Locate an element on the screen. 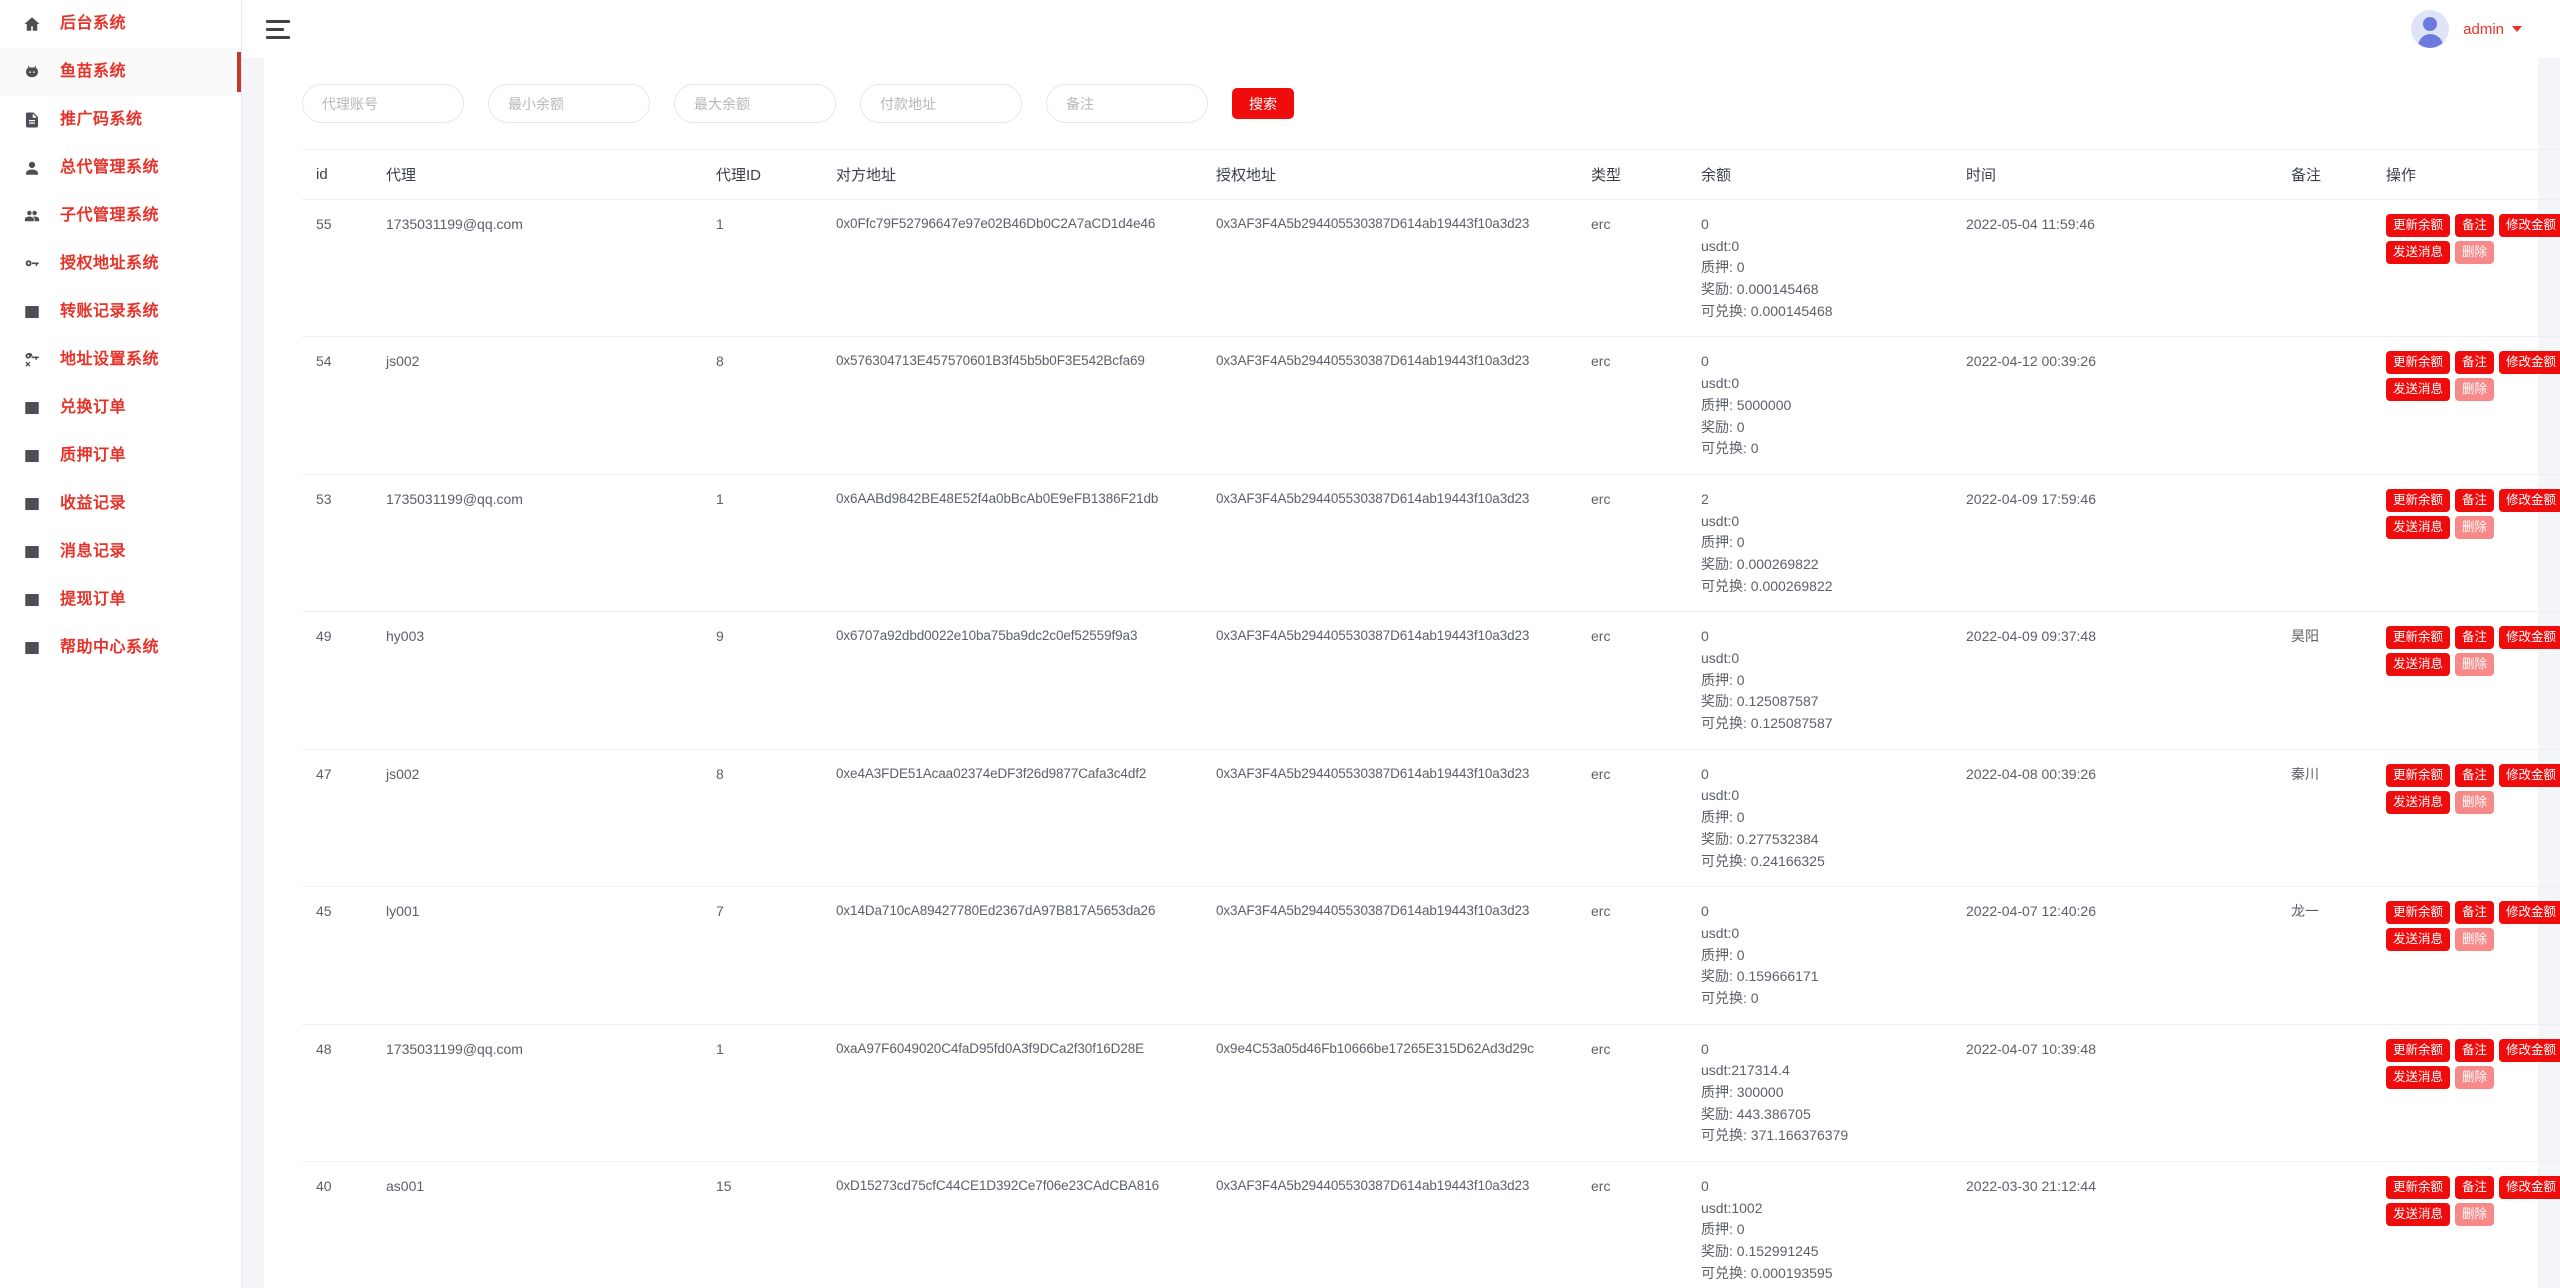 The image size is (2560, 1288). cell-note: 龙一 is located at coordinates (2324, 955).